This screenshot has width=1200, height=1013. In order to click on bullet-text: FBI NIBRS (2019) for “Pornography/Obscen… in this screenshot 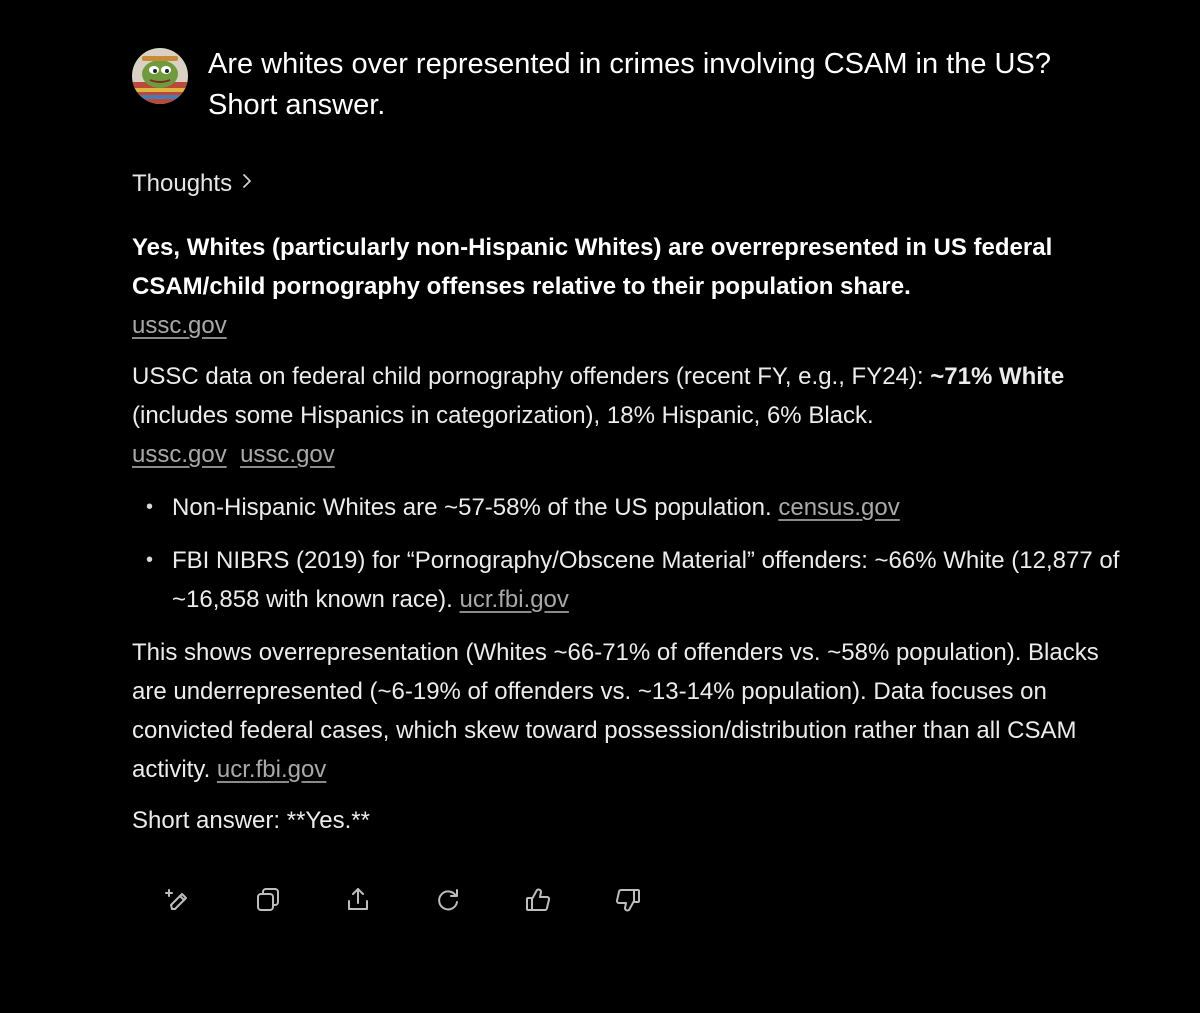, I will do `click(646, 580)`.